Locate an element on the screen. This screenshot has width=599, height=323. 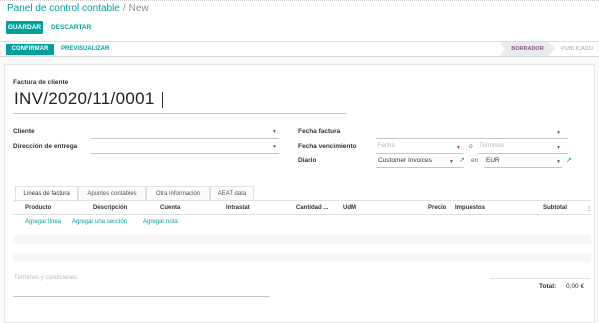
preview-button: PREVISUALIZAR is located at coordinates (85, 49).